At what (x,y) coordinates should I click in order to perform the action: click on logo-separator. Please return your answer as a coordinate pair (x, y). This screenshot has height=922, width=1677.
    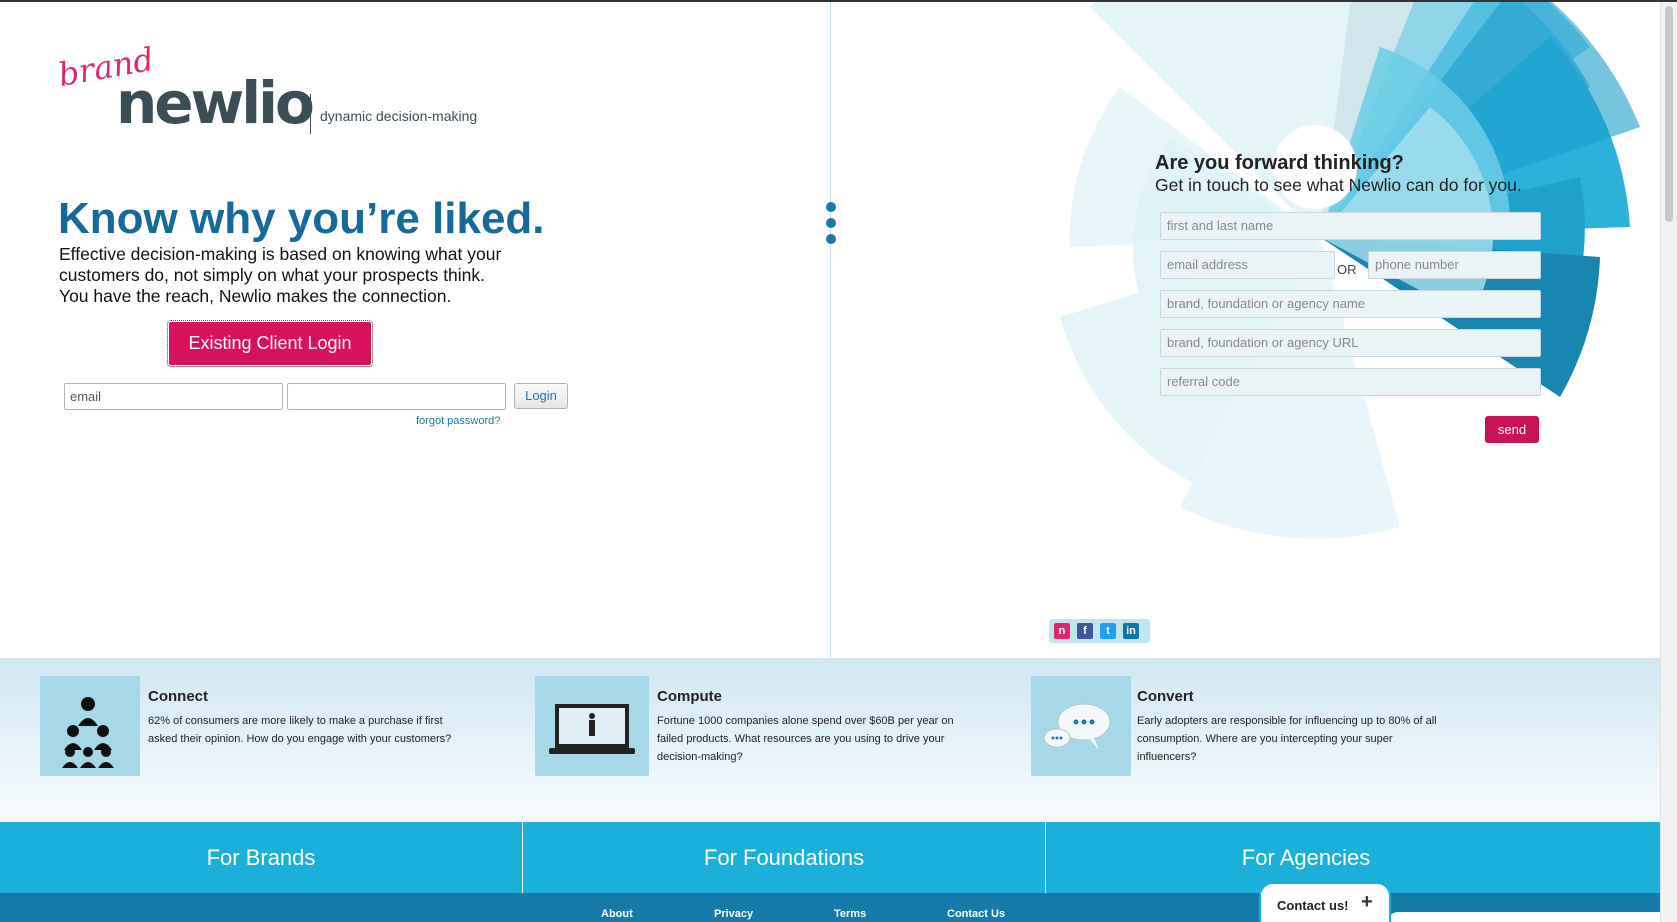
    Looking at the image, I should click on (310, 114).